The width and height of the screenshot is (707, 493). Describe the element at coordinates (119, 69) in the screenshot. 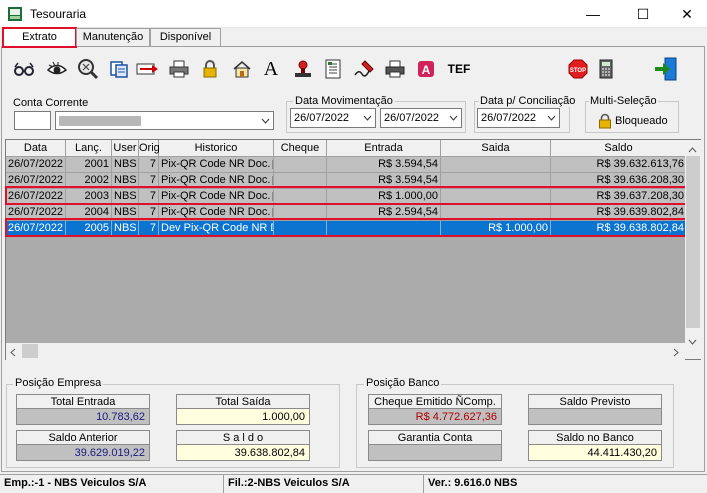

I see `documents-icon` at that location.